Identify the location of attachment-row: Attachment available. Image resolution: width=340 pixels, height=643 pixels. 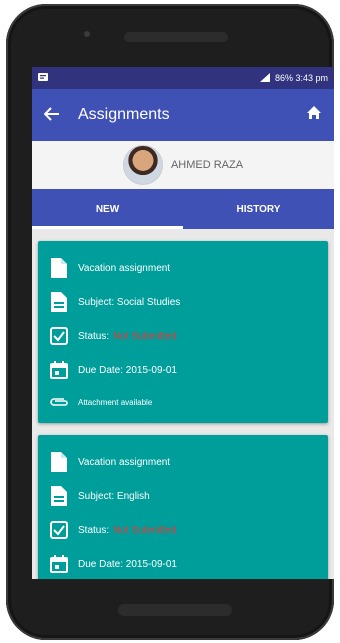
(183, 402).